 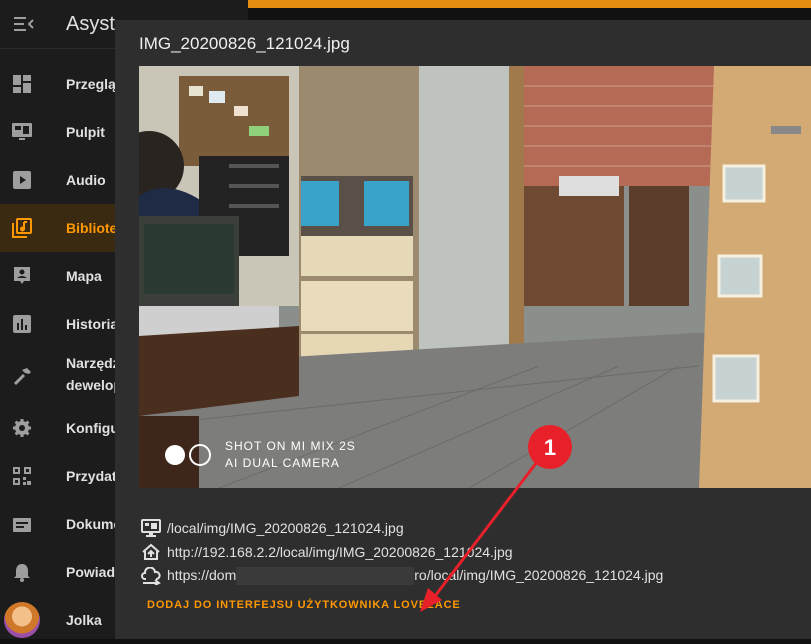 I want to click on path-local: /local/img/IMG_20200826_121024.jpg, so click(x=285, y=528).